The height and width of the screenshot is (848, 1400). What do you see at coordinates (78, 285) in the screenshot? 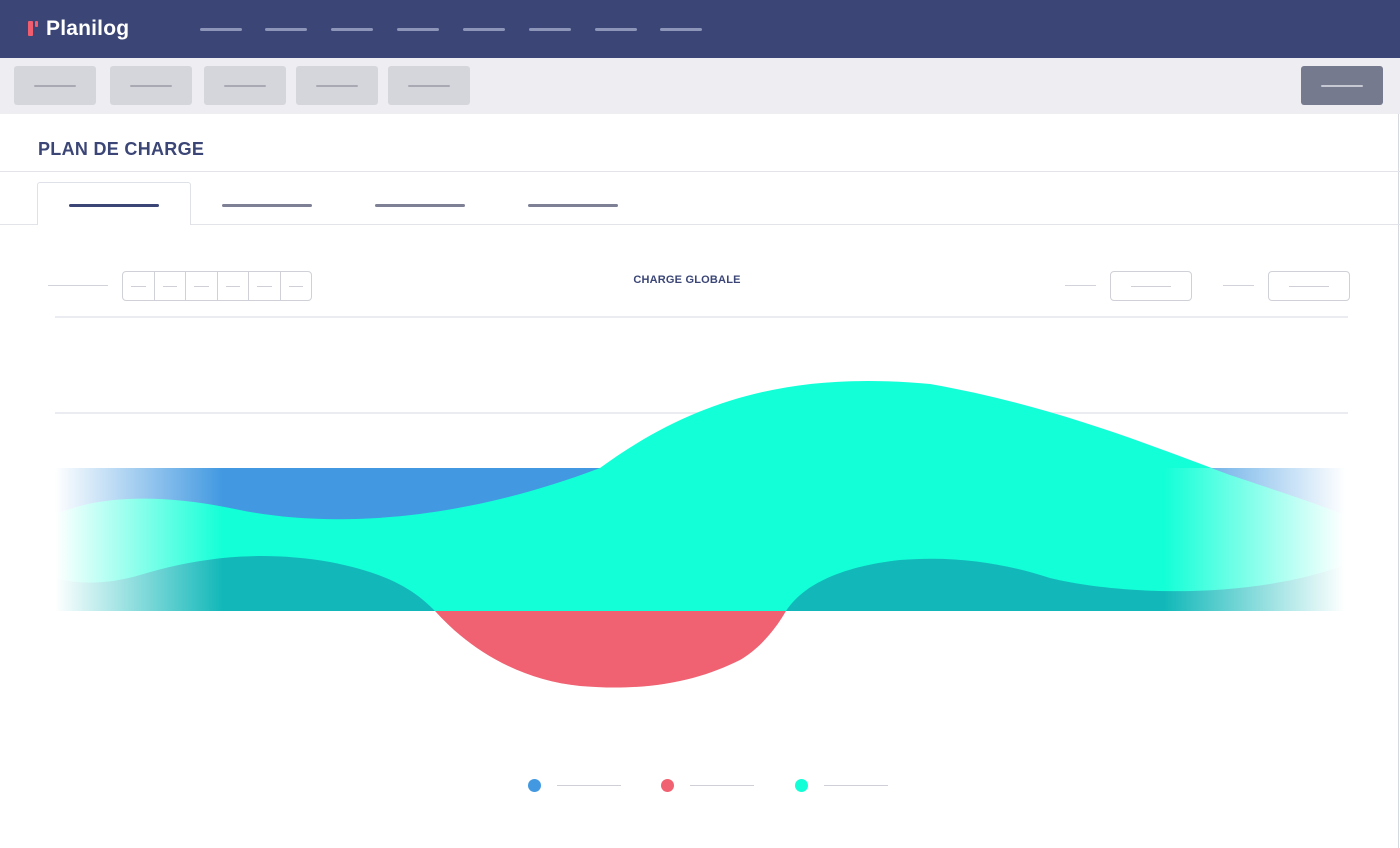
I see `period-label` at bounding box center [78, 285].